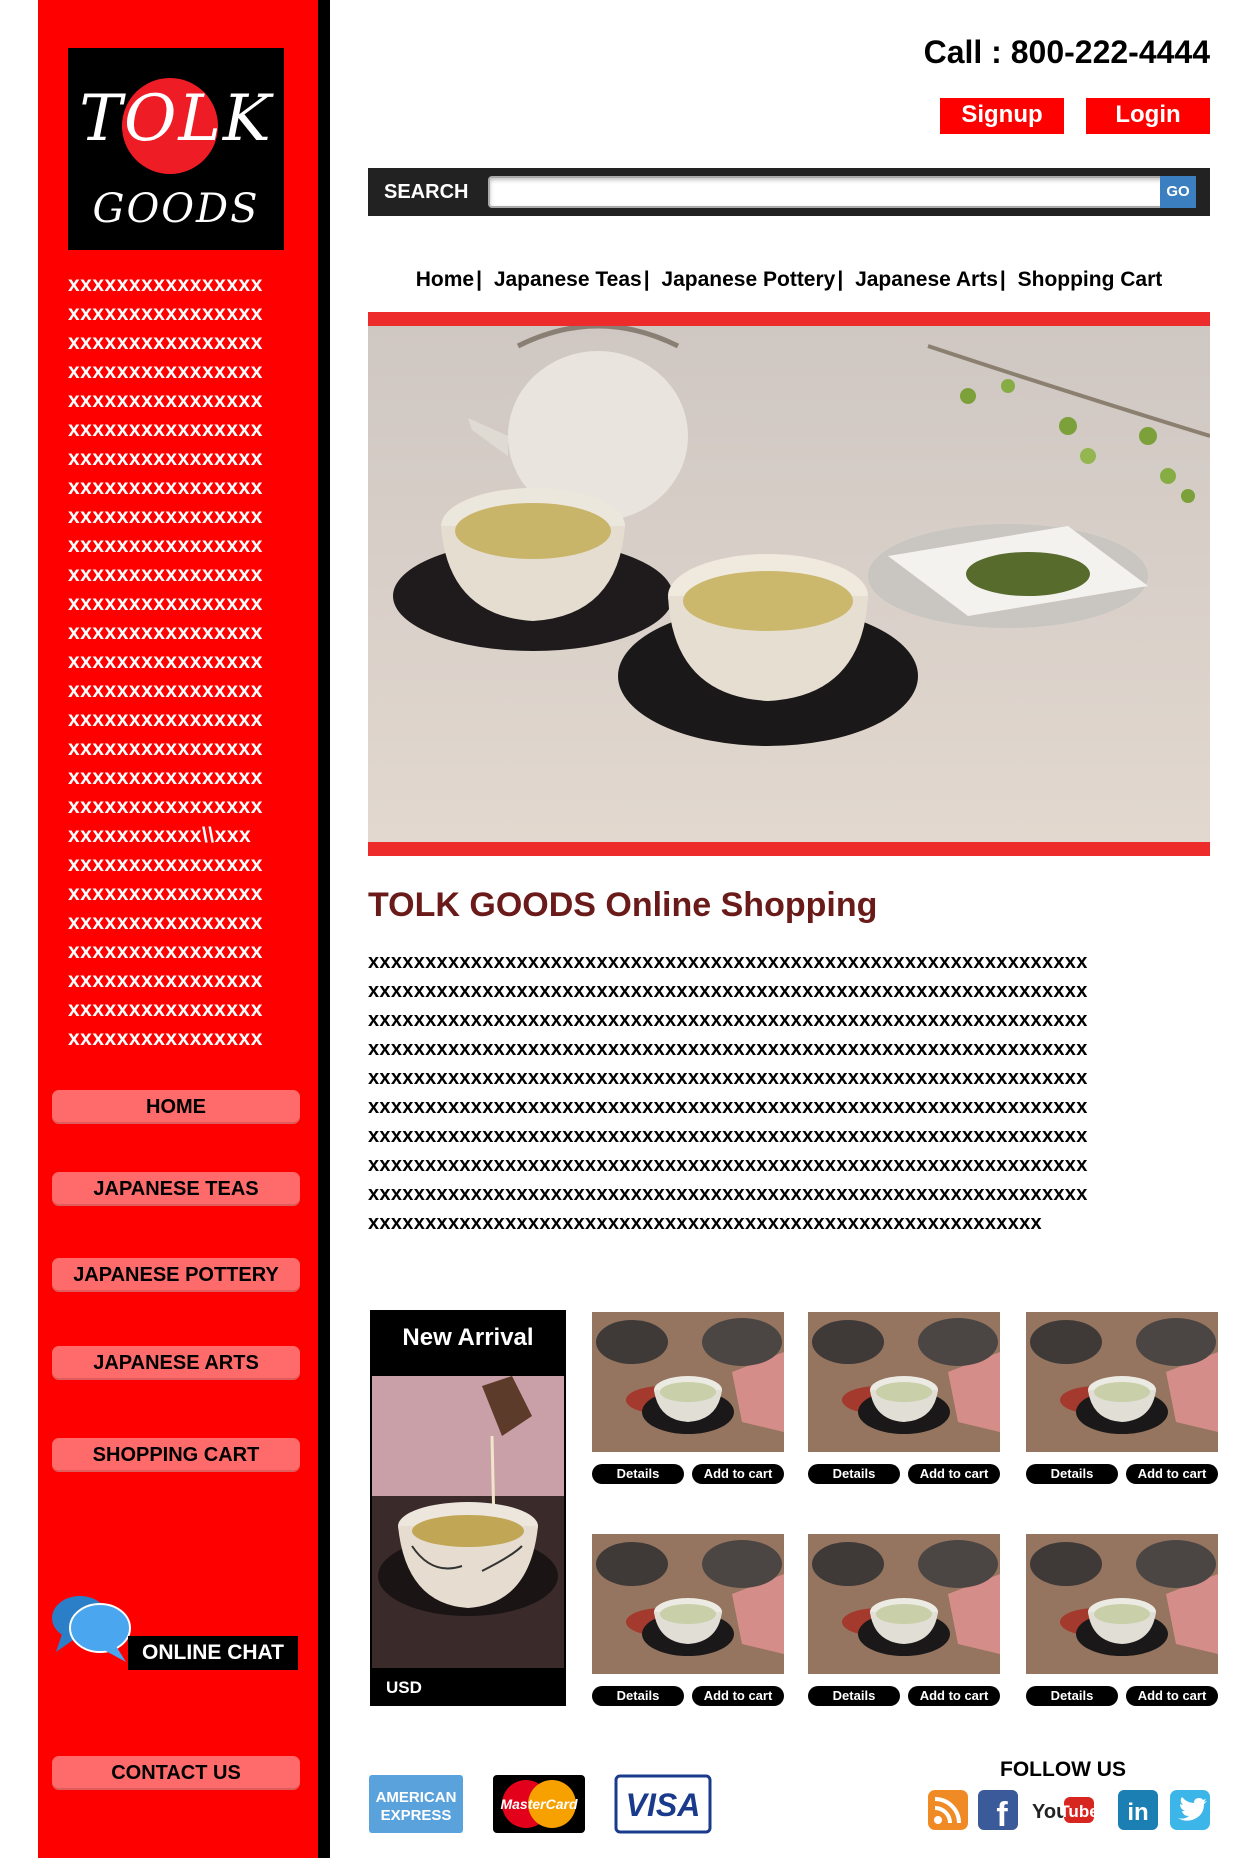 Image resolution: width=1260 pixels, height=1858 pixels. I want to click on signup-button: Signup, so click(1002, 116).